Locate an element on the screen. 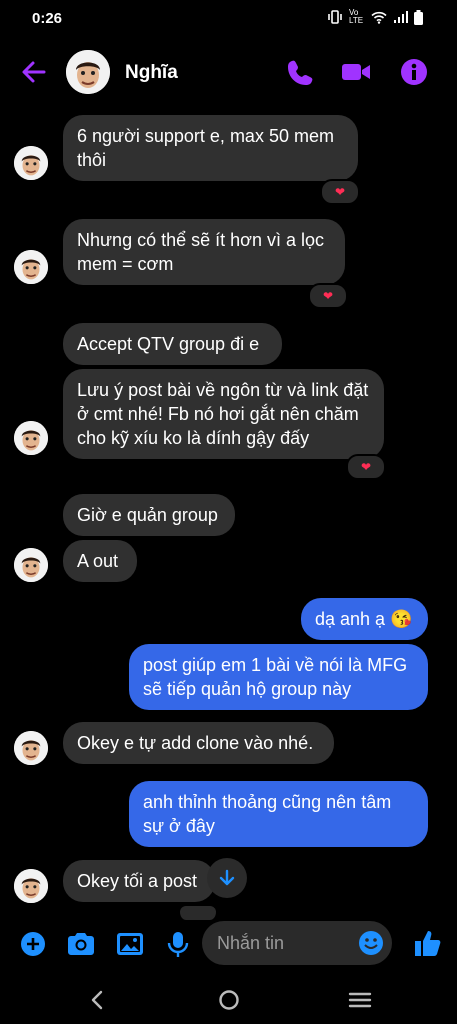 This screenshot has height=1024, width=457. status-time: 0:26 is located at coordinates (47, 18).